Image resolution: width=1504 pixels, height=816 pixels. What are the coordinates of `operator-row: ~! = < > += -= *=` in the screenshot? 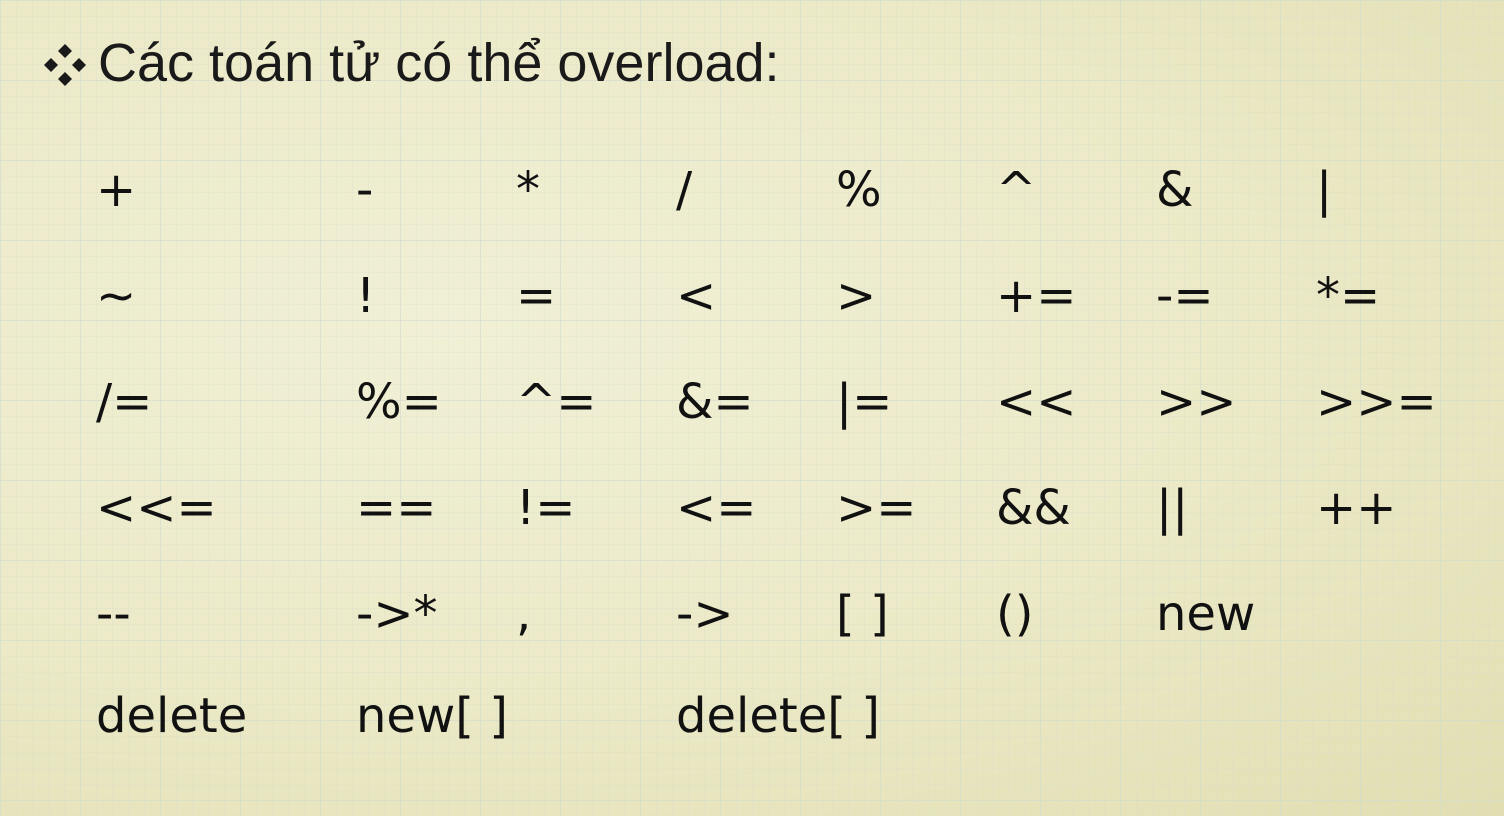 It's located at (752, 296).